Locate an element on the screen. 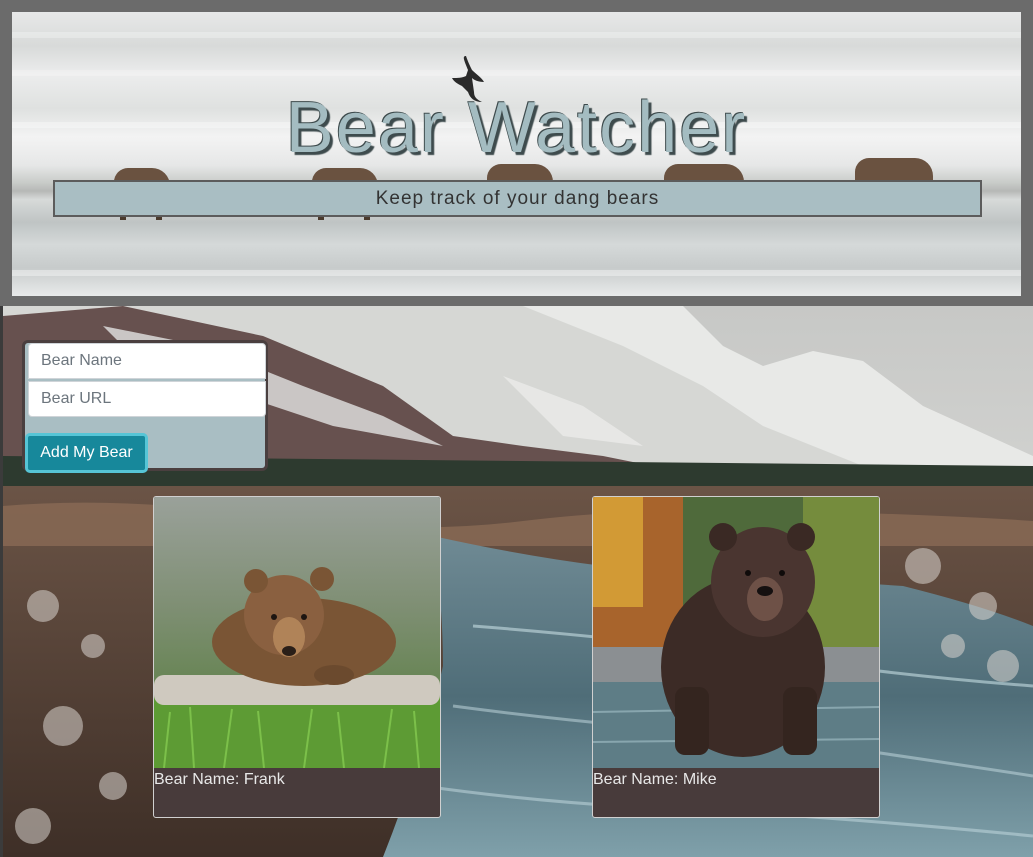 This screenshot has height=857, width=1033. bear-card: Bear Name: Frank is located at coordinates (297, 657).